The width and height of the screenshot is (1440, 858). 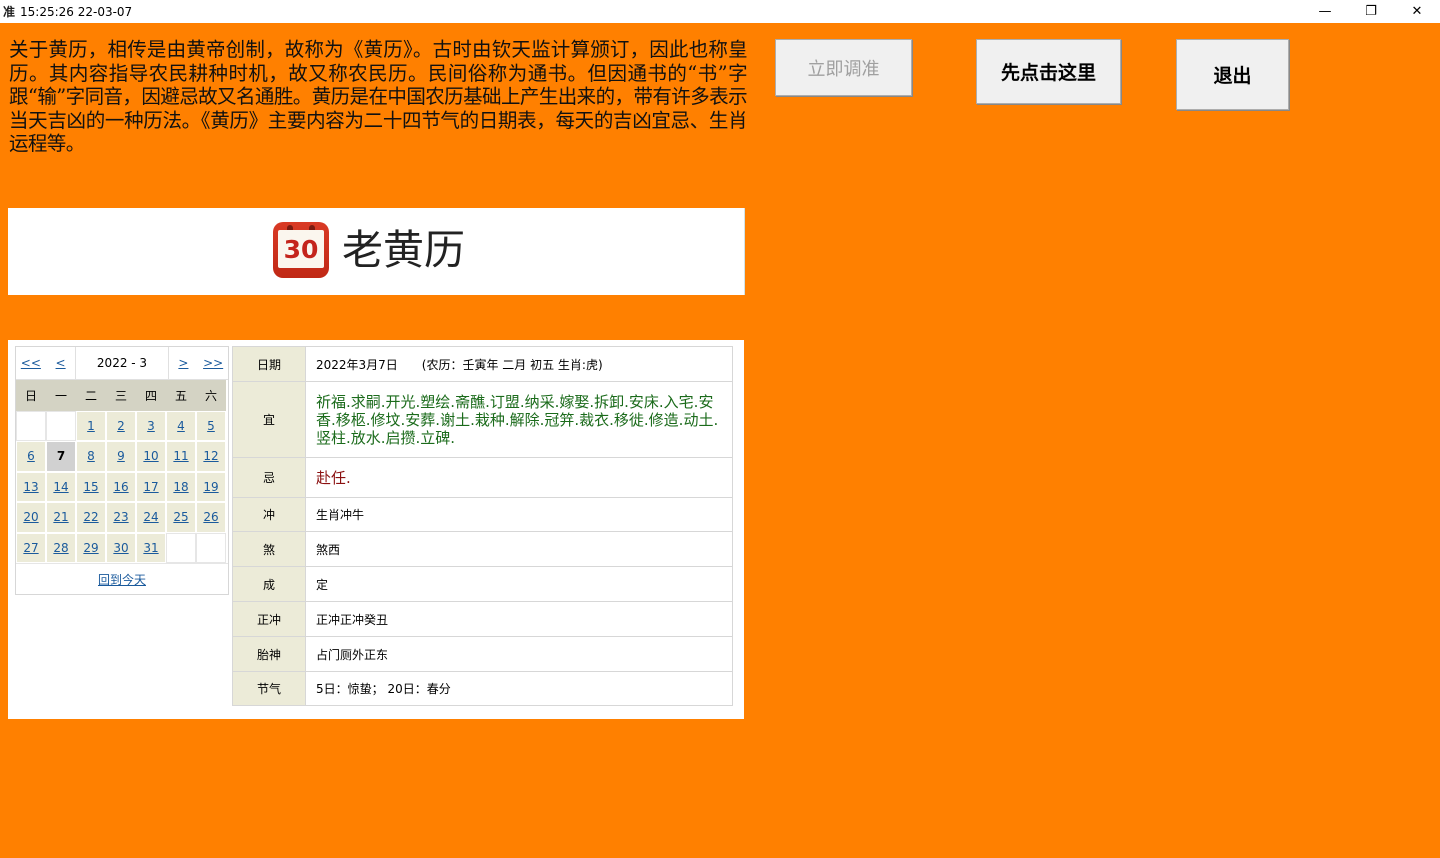 I want to click on weekday-header: 日, so click(x=31, y=395).